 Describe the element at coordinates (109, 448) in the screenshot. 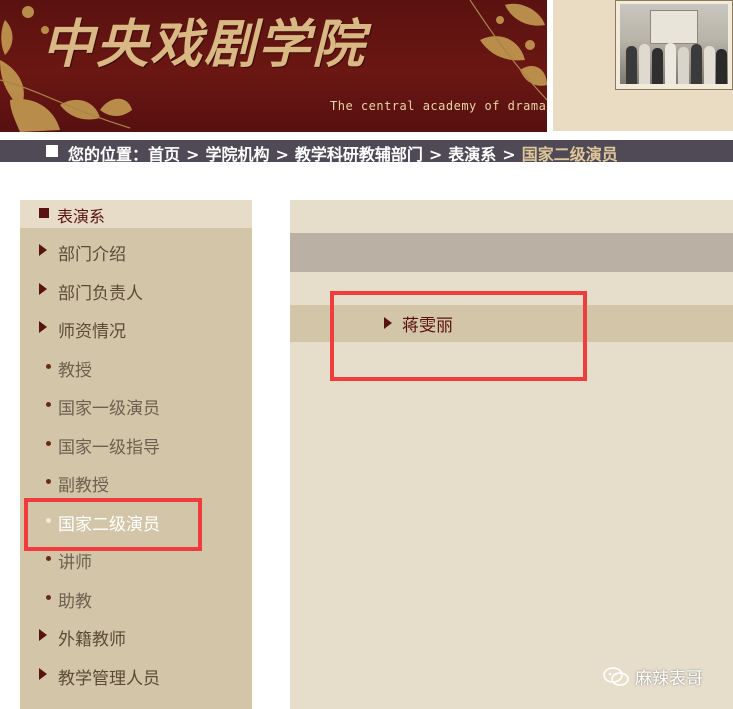

I see `sidebar-item-label: 国家一级指导` at that location.